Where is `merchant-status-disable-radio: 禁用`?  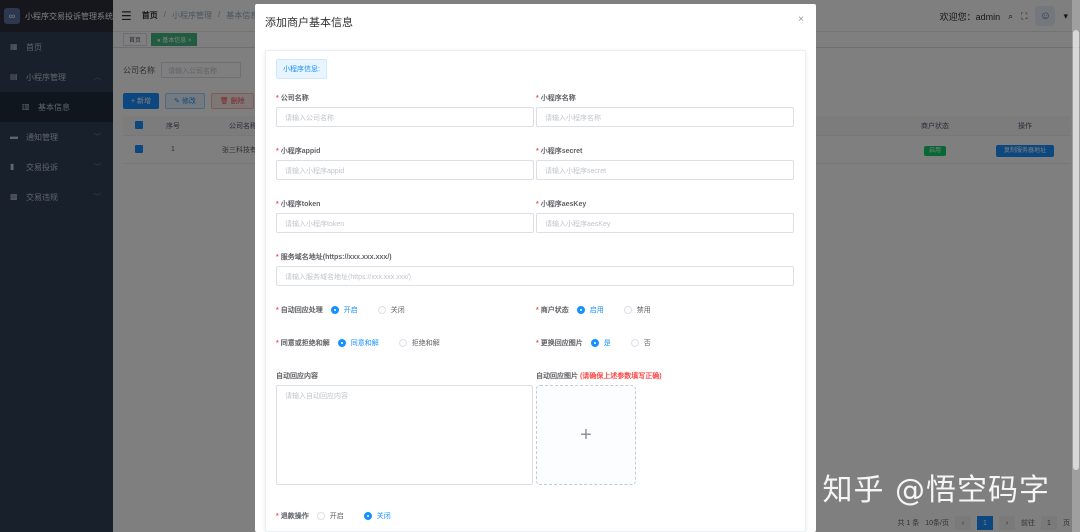 merchant-status-disable-radio: 禁用 is located at coordinates (637, 310).